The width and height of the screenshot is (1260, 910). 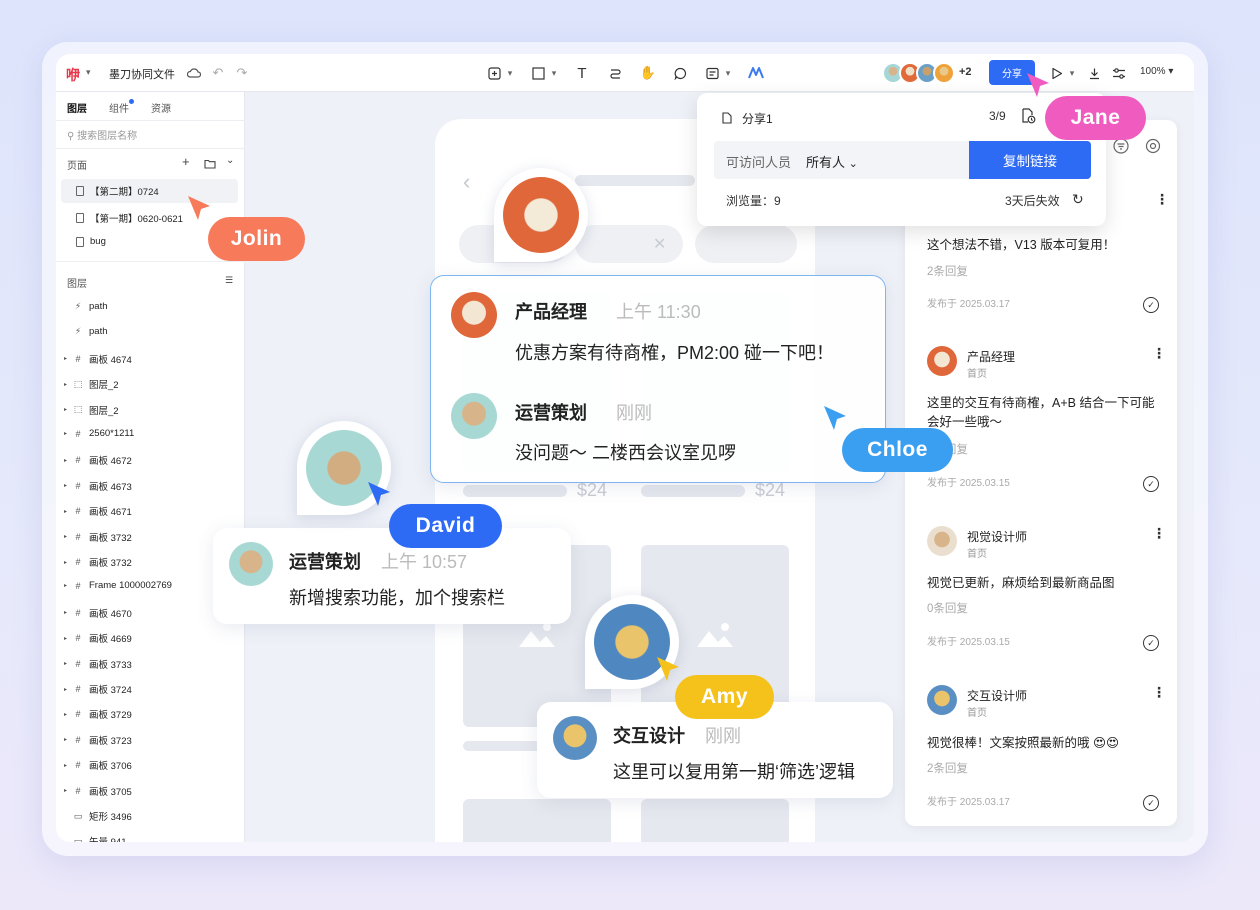 I want to click on copy-link-button: 复制链接, so click(x=1030, y=160).